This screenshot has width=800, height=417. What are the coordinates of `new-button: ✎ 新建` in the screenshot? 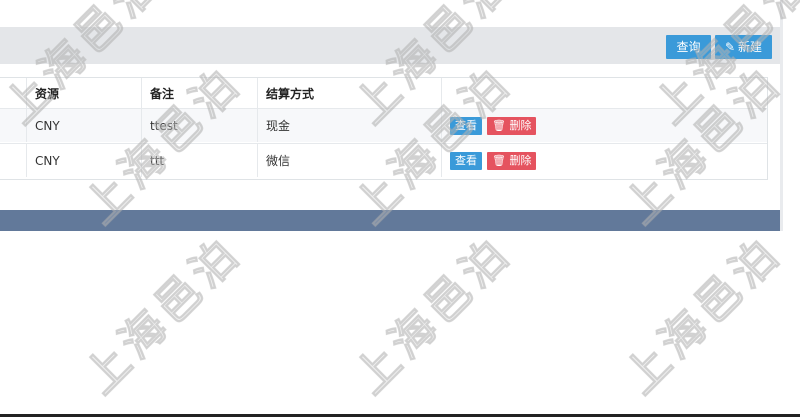 It's located at (743, 47).